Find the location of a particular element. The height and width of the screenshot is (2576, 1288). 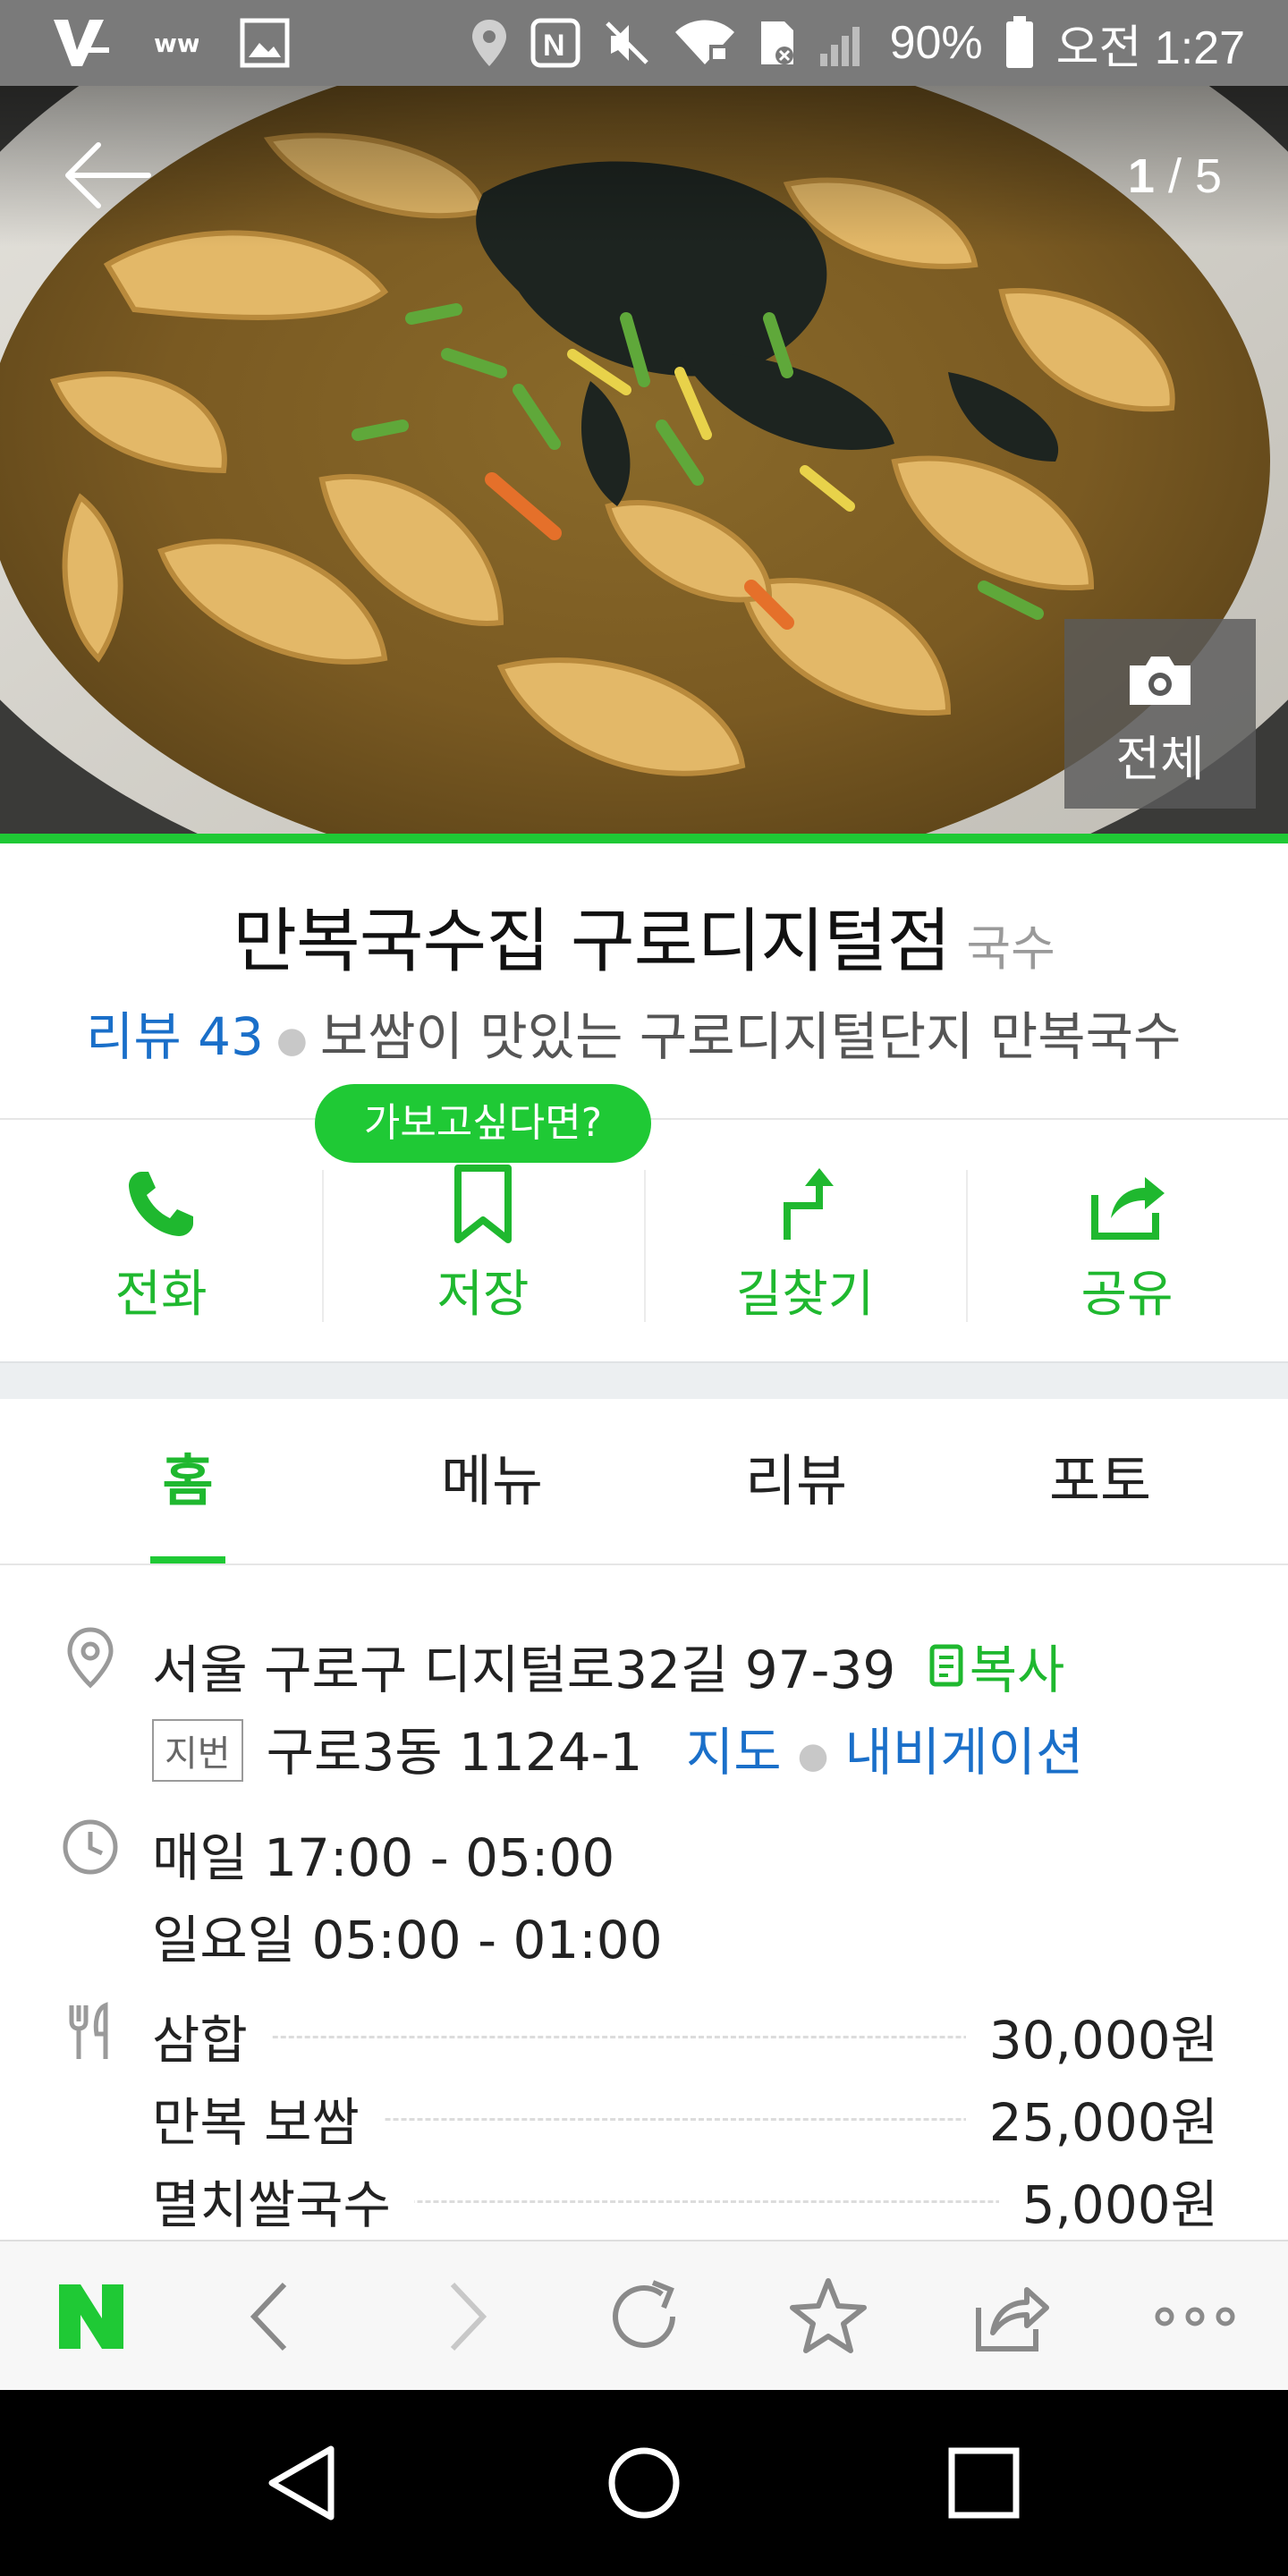

naver-home-button is located at coordinates (91, 2316).